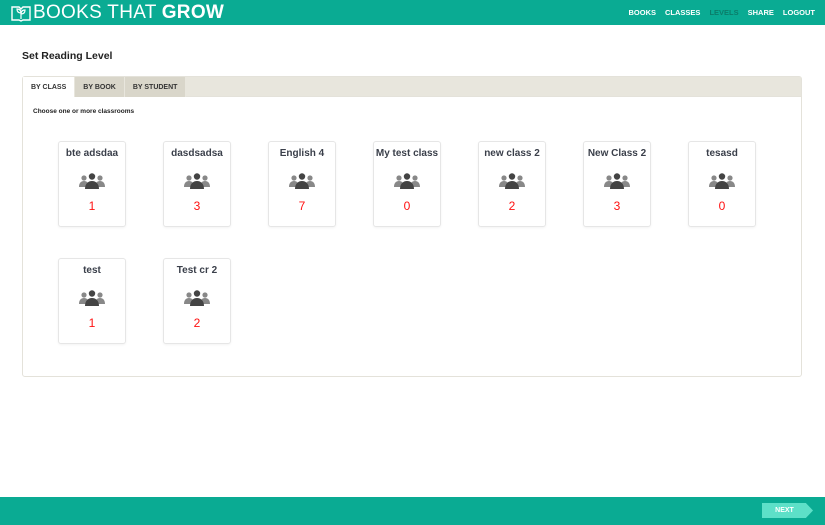 This screenshot has width=825, height=525. I want to click on book-sprout-icon, so click(21, 14).